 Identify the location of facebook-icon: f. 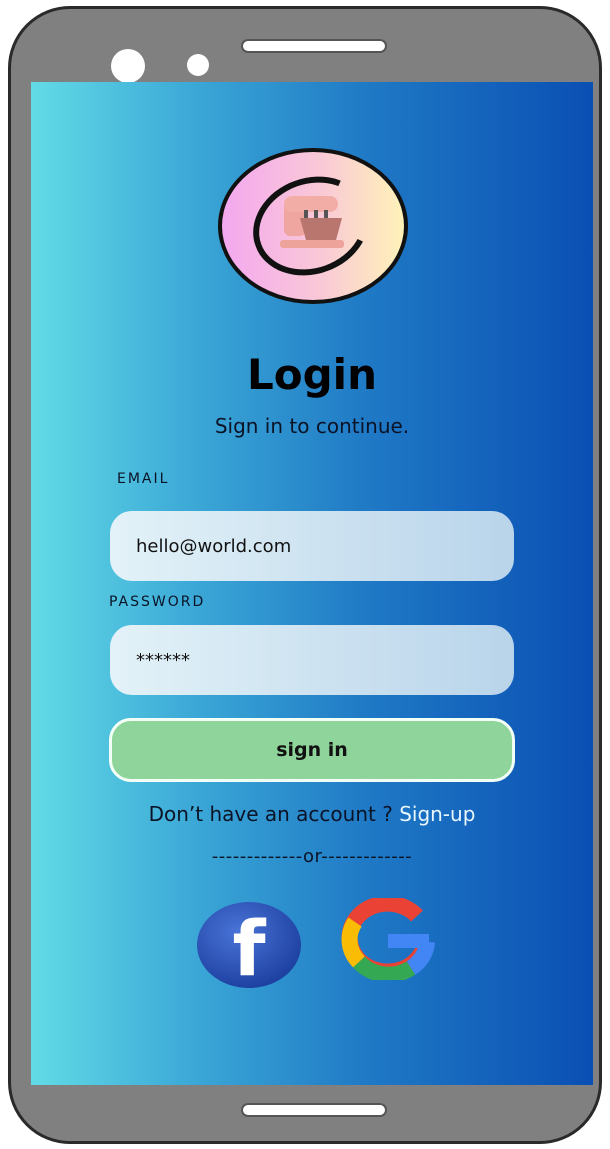
(249, 945).